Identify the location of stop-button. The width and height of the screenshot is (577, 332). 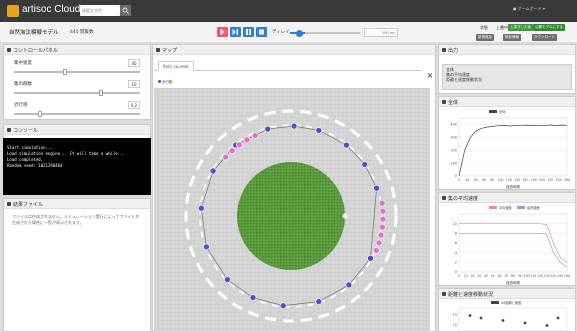
(222, 32).